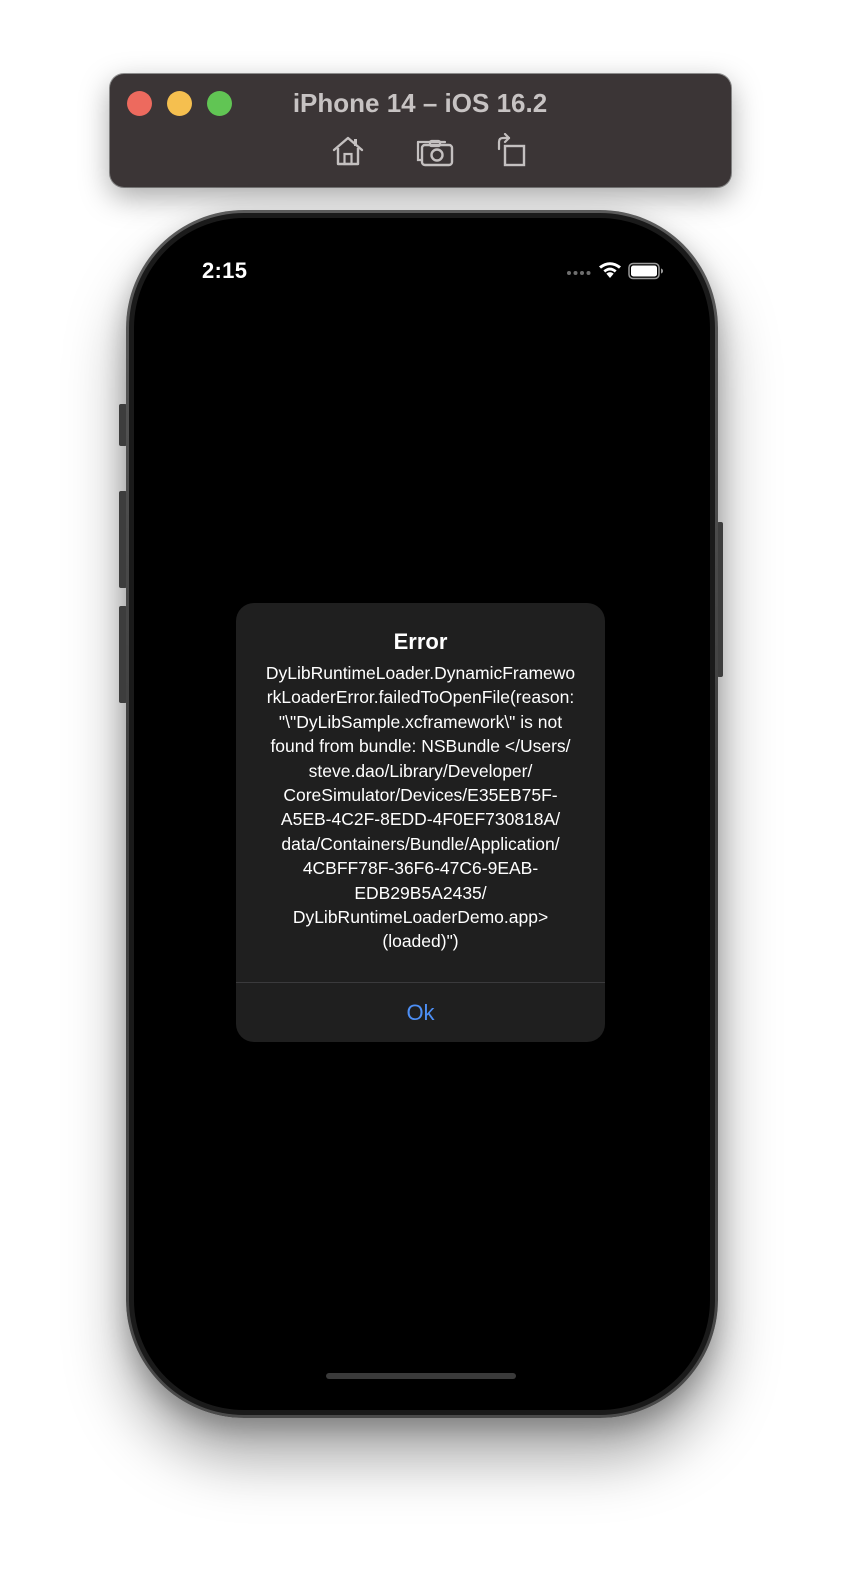 This screenshot has width=846, height=1576. I want to click on screenshot-button, so click(435, 151).